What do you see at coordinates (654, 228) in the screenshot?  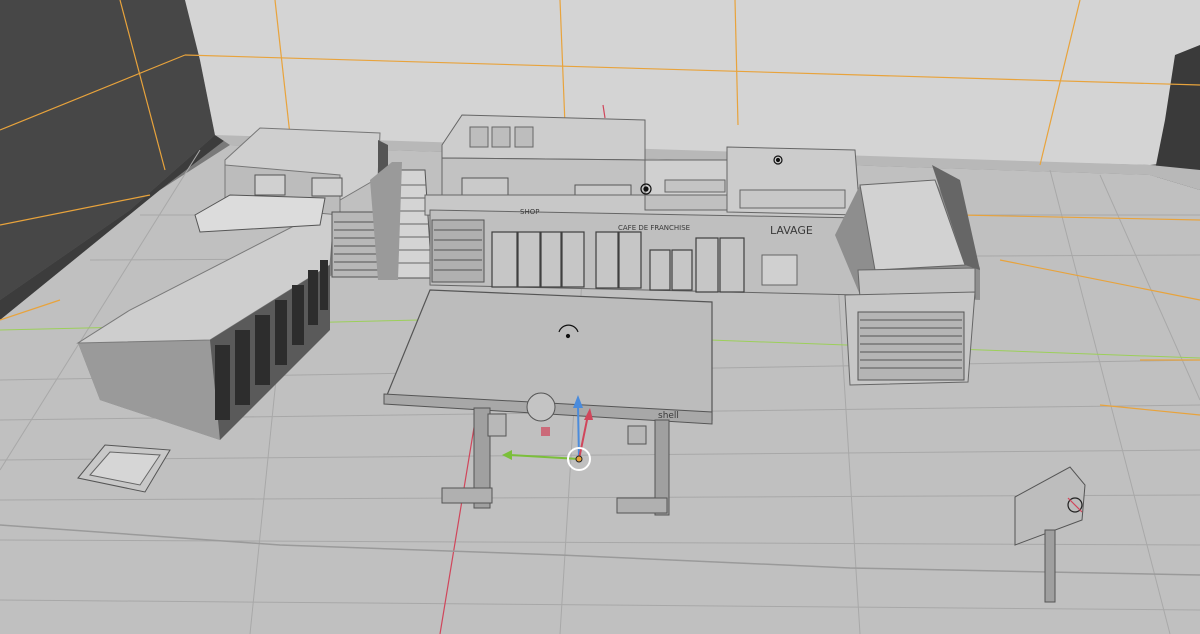 I see `sign-cafe: CAFE DE FRANCHISE` at bounding box center [654, 228].